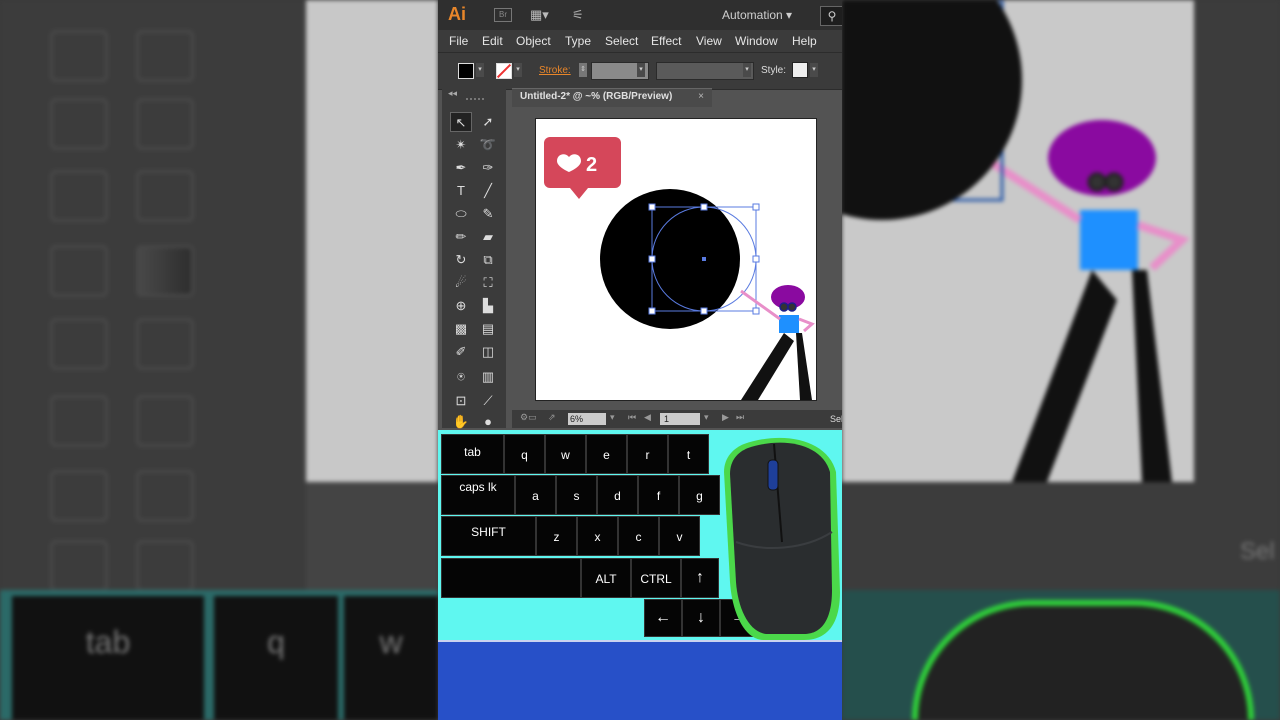  Describe the element at coordinates (814, 70) in the screenshot. I see `style-dropdown: ▾` at that location.